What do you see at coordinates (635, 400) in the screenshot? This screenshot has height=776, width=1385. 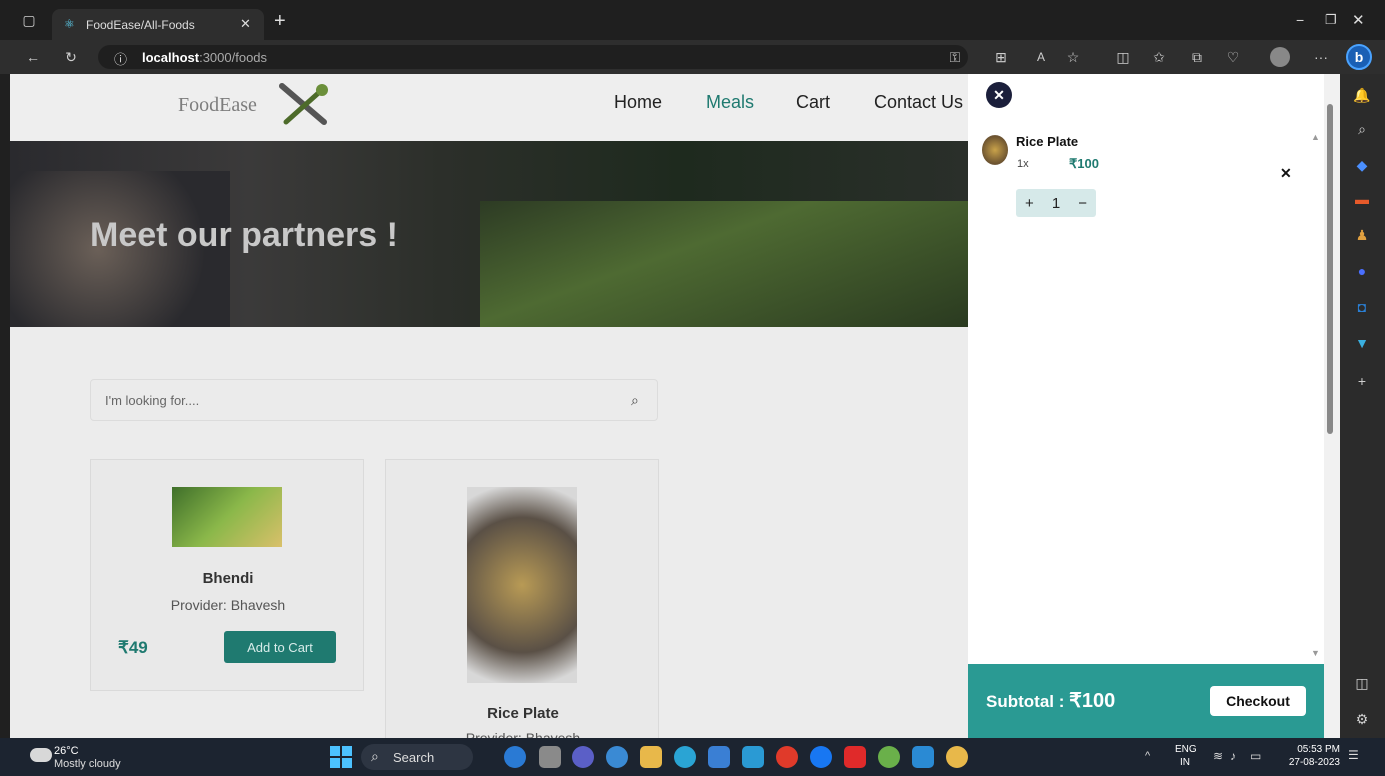 I see `search-icon: ⌕` at bounding box center [635, 400].